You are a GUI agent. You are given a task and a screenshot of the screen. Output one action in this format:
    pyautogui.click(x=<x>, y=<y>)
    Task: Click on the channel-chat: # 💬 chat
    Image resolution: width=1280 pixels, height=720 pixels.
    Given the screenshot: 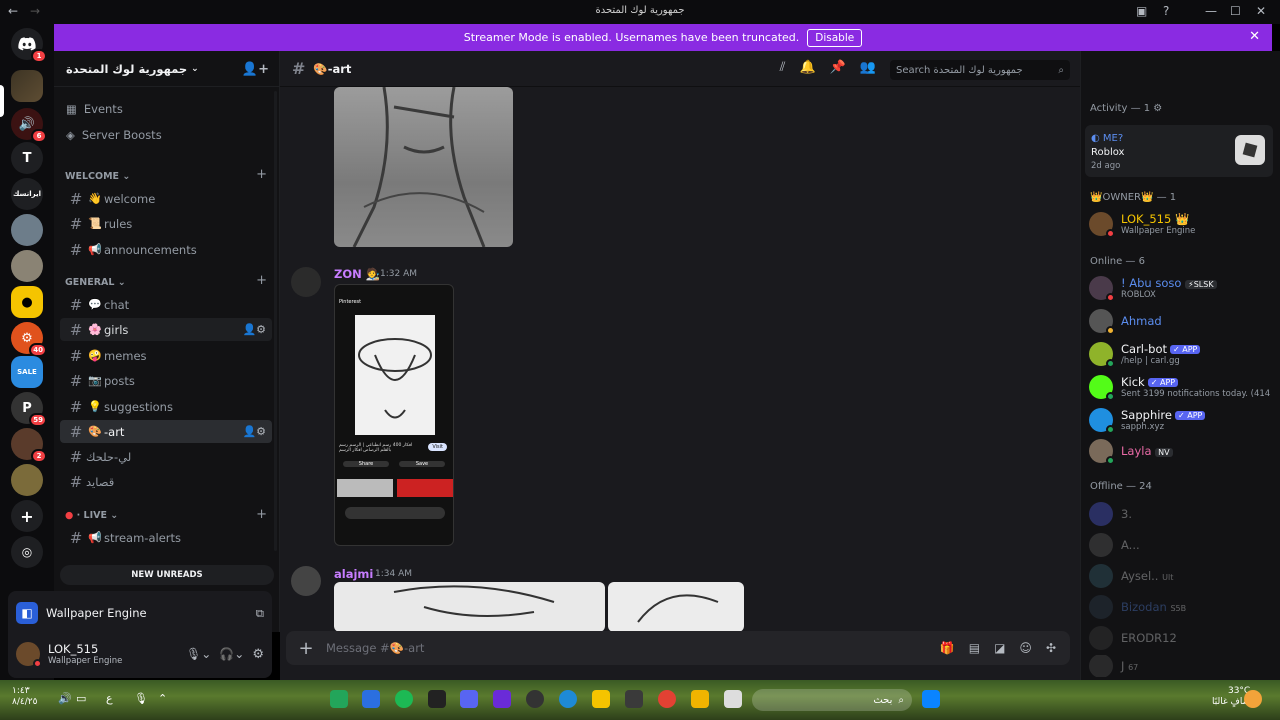 What is the action you would take?
    pyautogui.click(x=166, y=304)
    